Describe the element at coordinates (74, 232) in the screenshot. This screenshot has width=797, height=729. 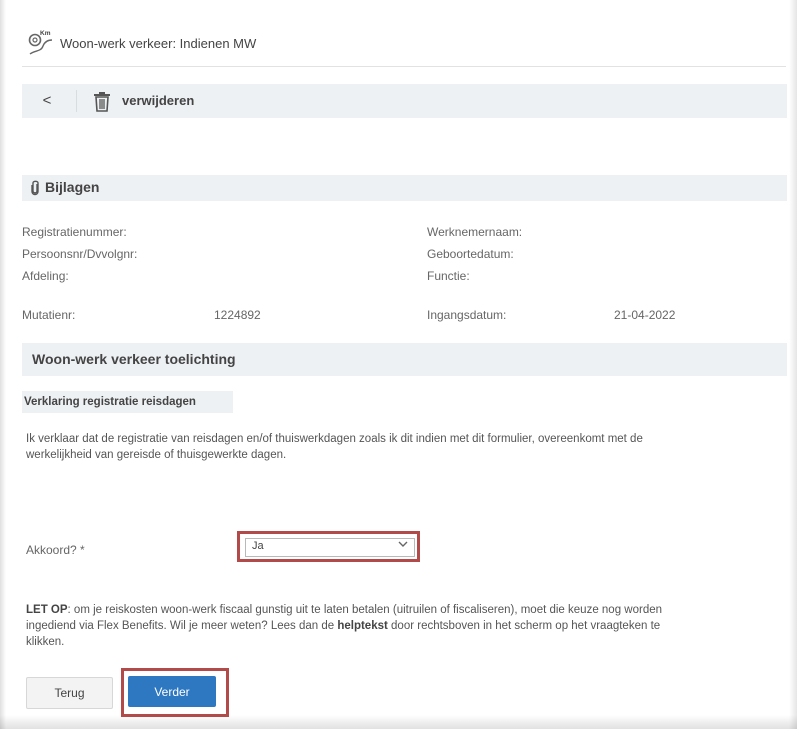
I see `field-label-registratienummer: Registratienummer:` at that location.